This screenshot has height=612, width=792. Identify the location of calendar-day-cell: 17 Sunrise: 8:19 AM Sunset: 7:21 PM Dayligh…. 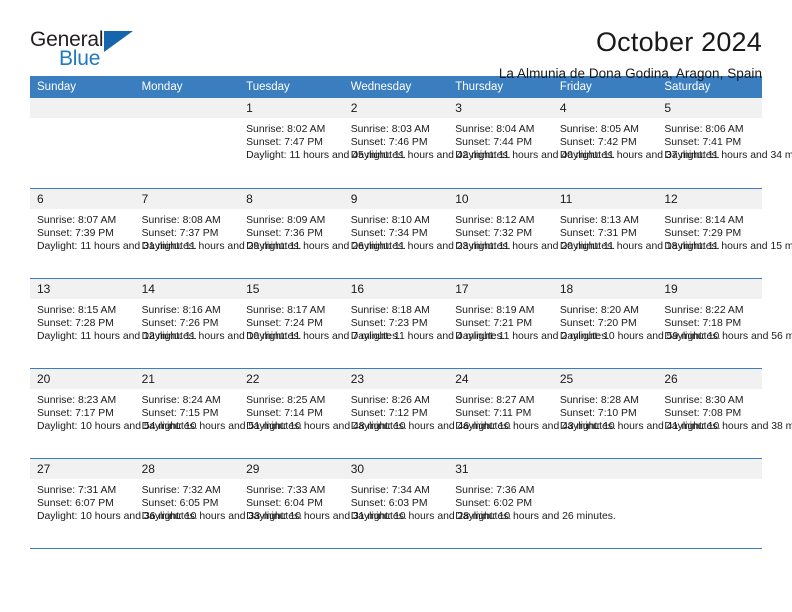
(528, 323).